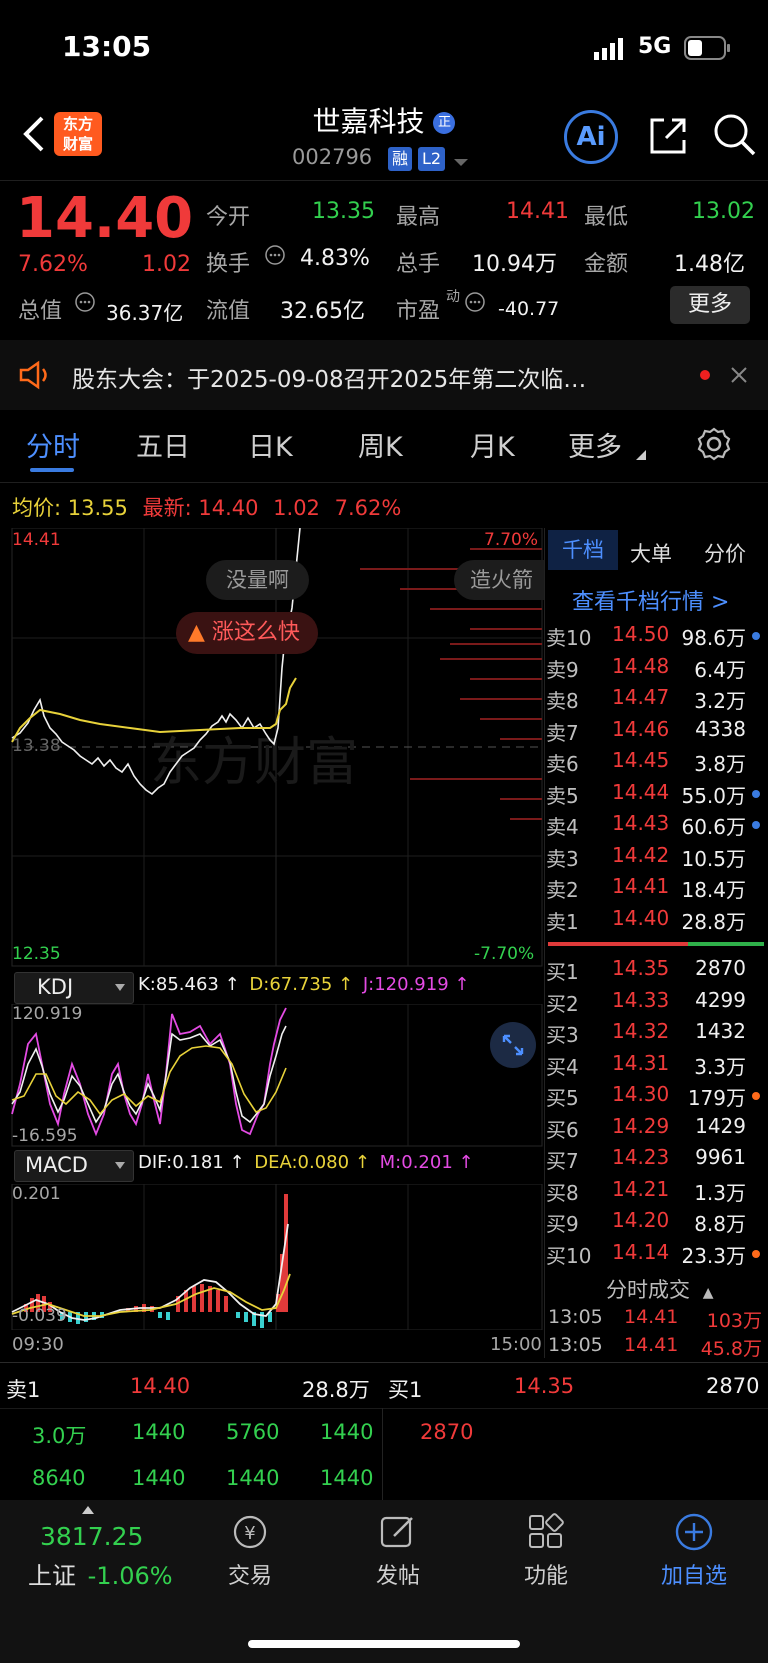 The height and width of the screenshot is (1663, 768). I want to click on expand-icon, so click(513, 1045).